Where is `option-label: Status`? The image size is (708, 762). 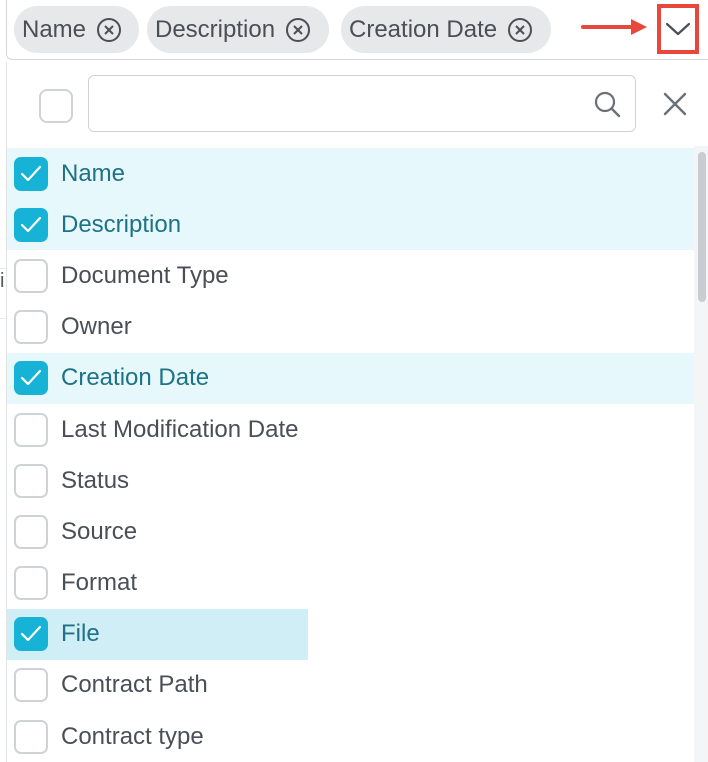
option-label: Status is located at coordinates (95, 480).